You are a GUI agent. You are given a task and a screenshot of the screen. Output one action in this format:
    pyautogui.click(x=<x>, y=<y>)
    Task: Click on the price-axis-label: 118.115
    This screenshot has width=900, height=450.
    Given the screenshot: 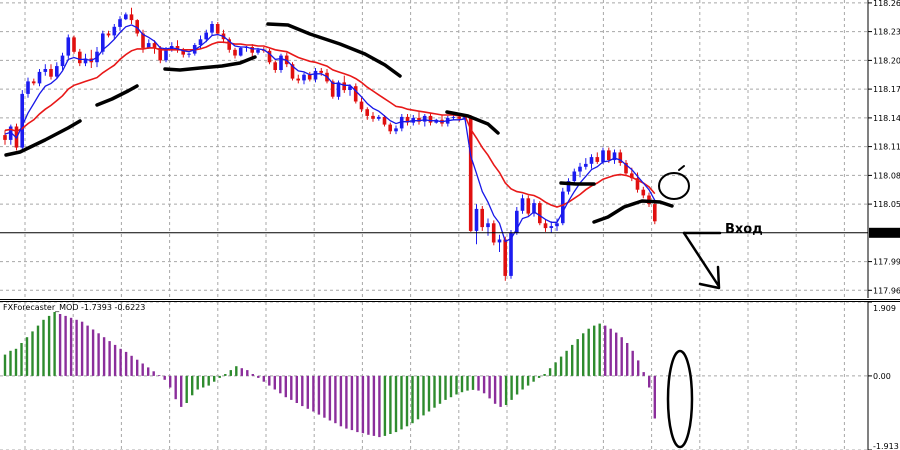 What is the action you would take?
    pyautogui.click(x=886, y=147)
    